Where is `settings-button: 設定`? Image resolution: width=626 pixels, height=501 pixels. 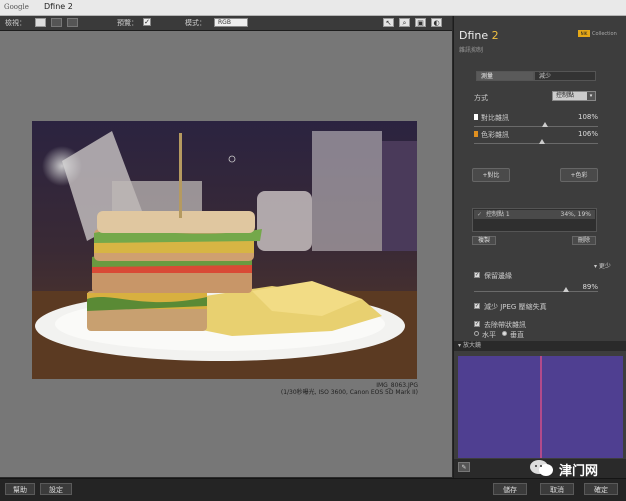 settings-button: 設定 is located at coordinates (56, 489).